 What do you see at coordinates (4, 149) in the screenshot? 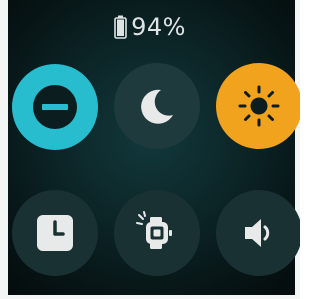
I see `left-edge` at bounding box center [4, 149].